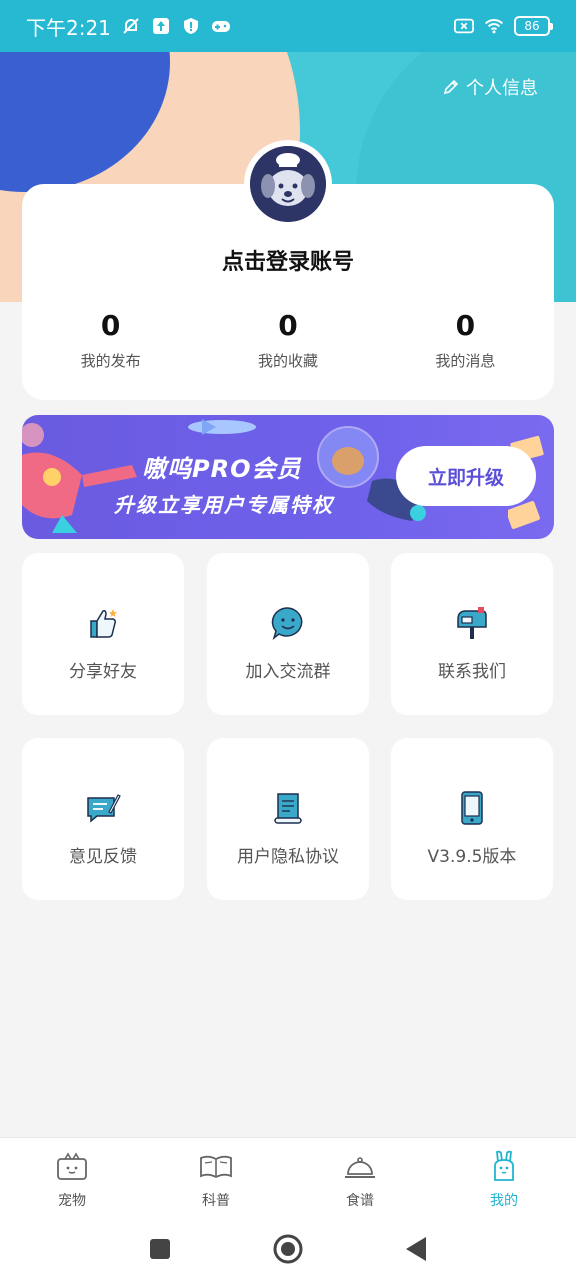 The image size is (576, 1280). Describe the element at coordinates (72, 1201) in the screenshot. I see `nav-label: 宠物` at that location.